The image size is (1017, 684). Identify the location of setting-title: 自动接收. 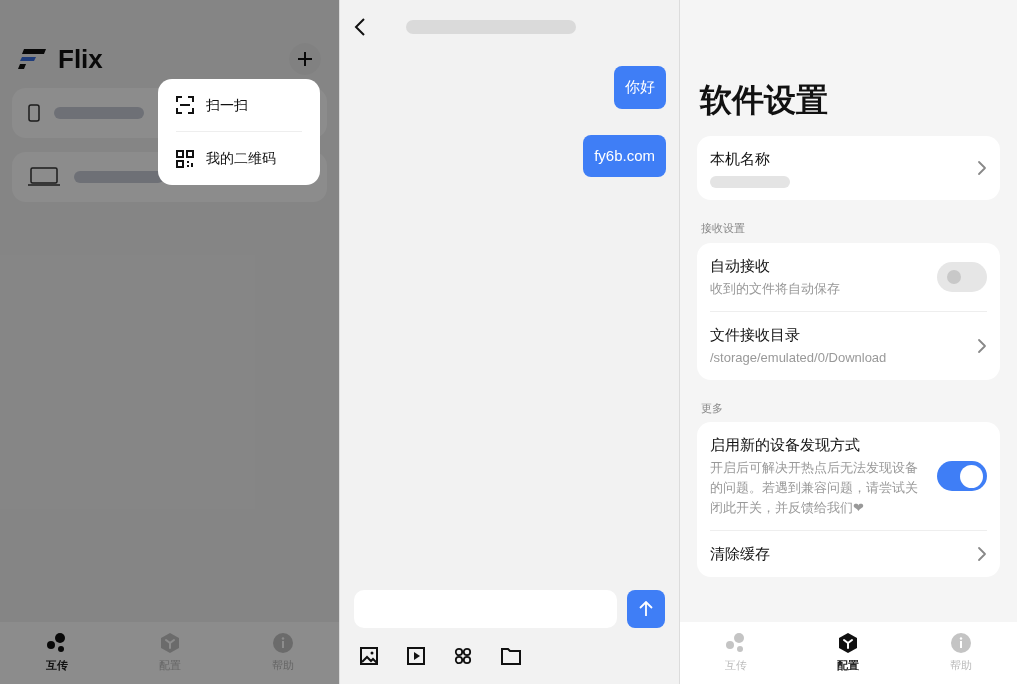
(740, 265).